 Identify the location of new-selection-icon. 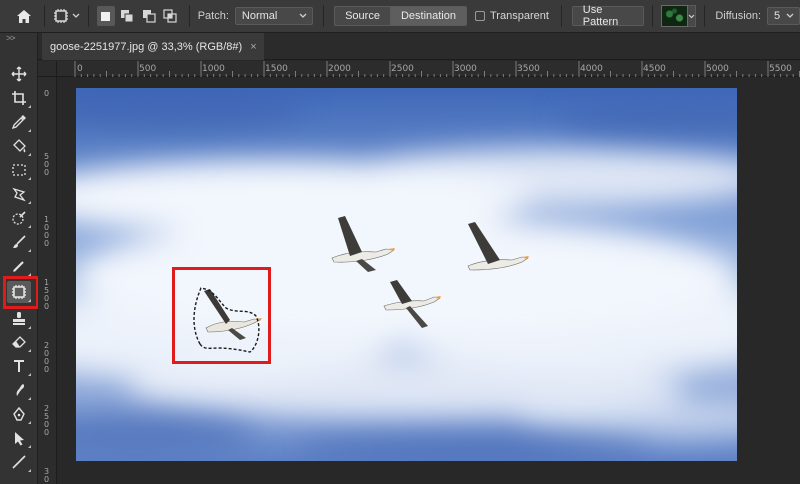
(106, 16).